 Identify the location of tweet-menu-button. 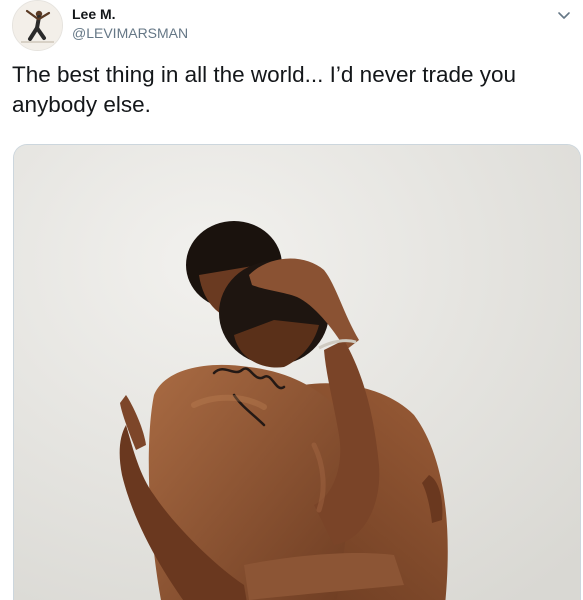
(564, 15).